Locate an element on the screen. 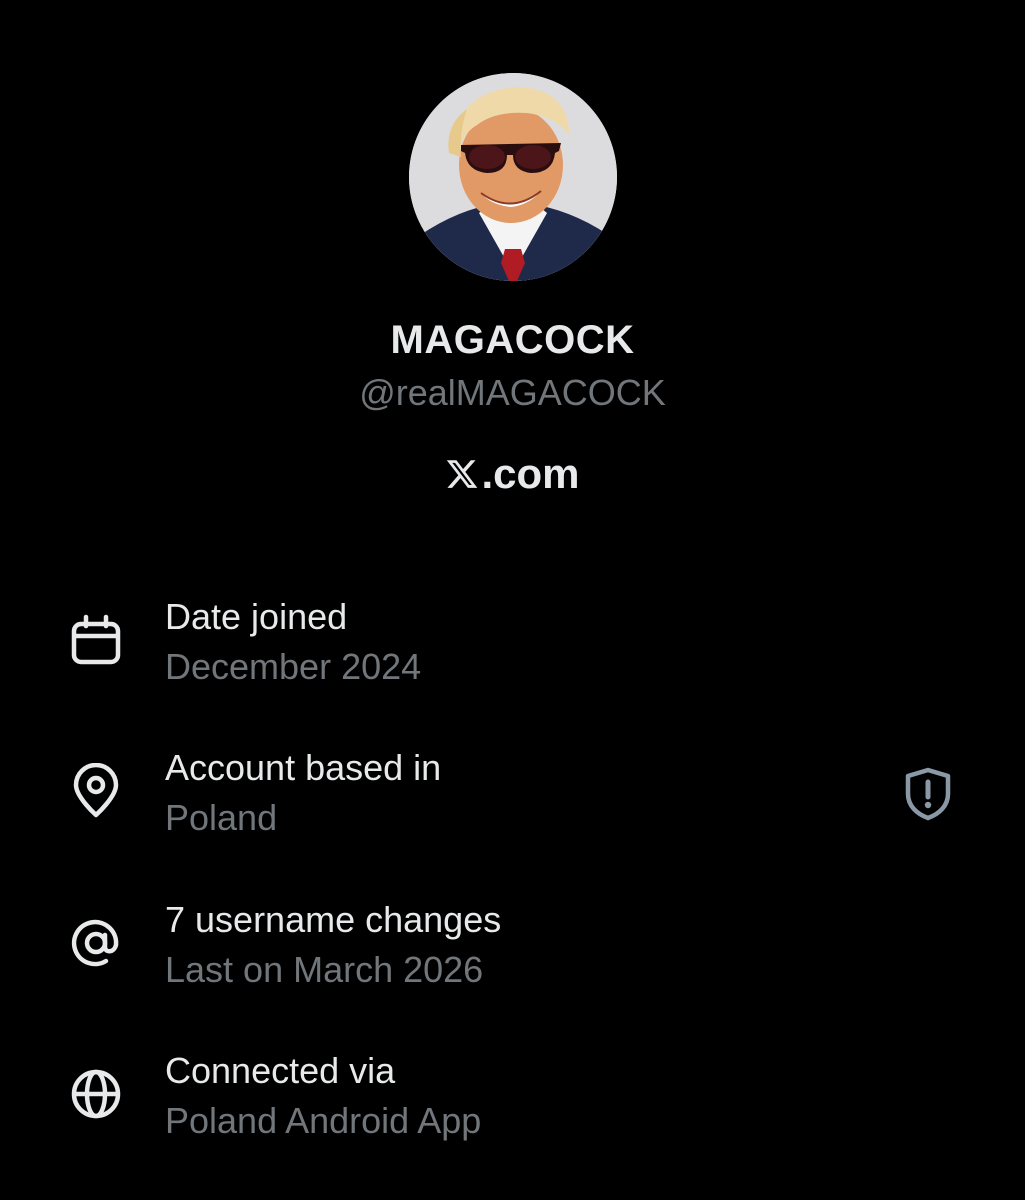 The height and width of the screenshot is (1200, 1025). detail-value: Poland Android App is located at coordinates (323, 1120).